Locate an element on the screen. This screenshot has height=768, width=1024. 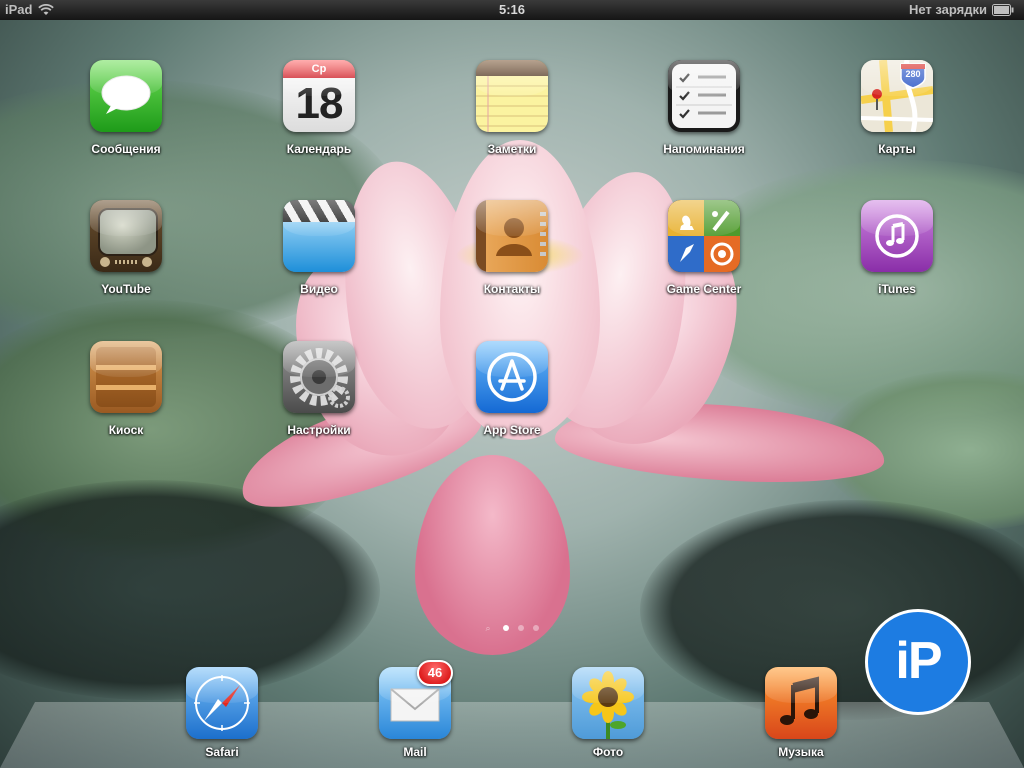
dock is located at coordinates (512, 735).